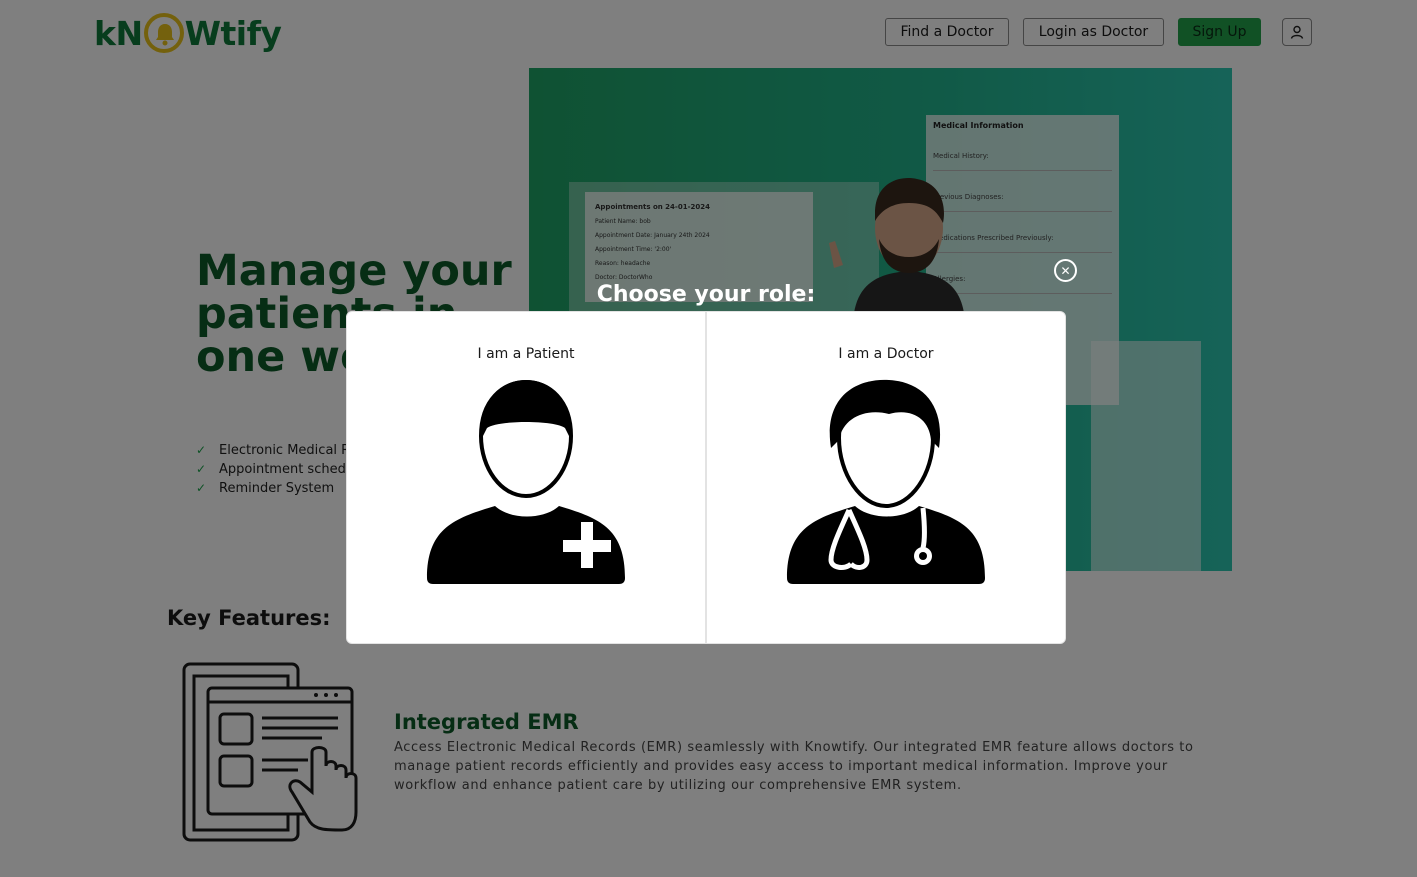 The width and height of the screenshot is (1417, 877). I want to click on patient-role-card: I am a Patient, so click(526, 477).